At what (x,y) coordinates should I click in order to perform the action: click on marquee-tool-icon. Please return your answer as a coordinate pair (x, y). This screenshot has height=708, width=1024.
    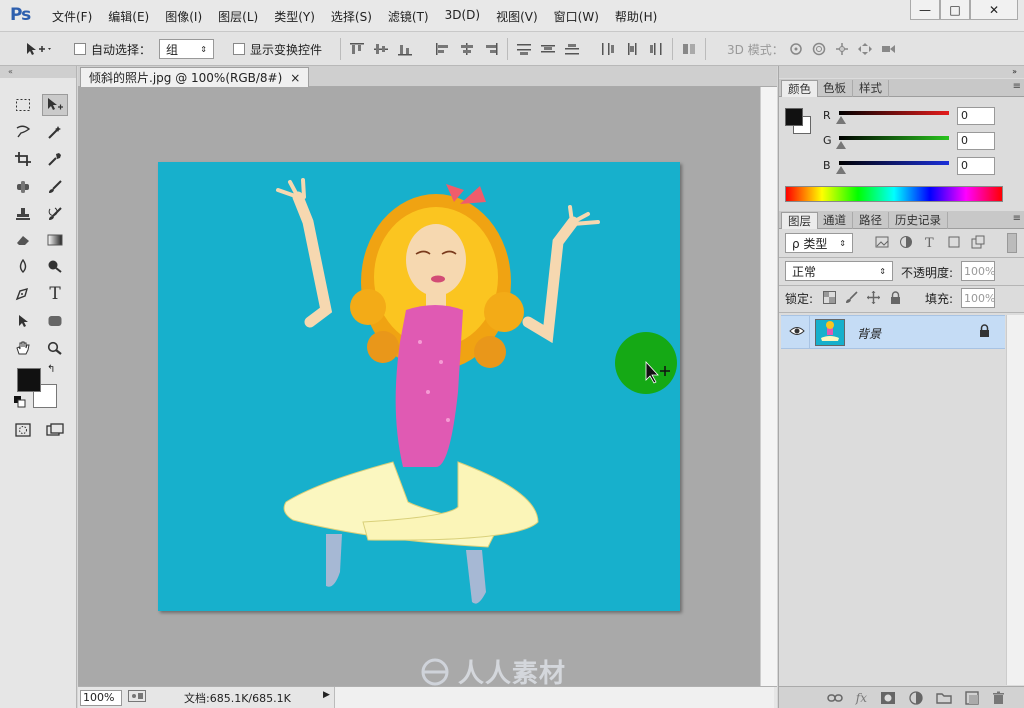
    Looking at the image, I should click on (23, 105).